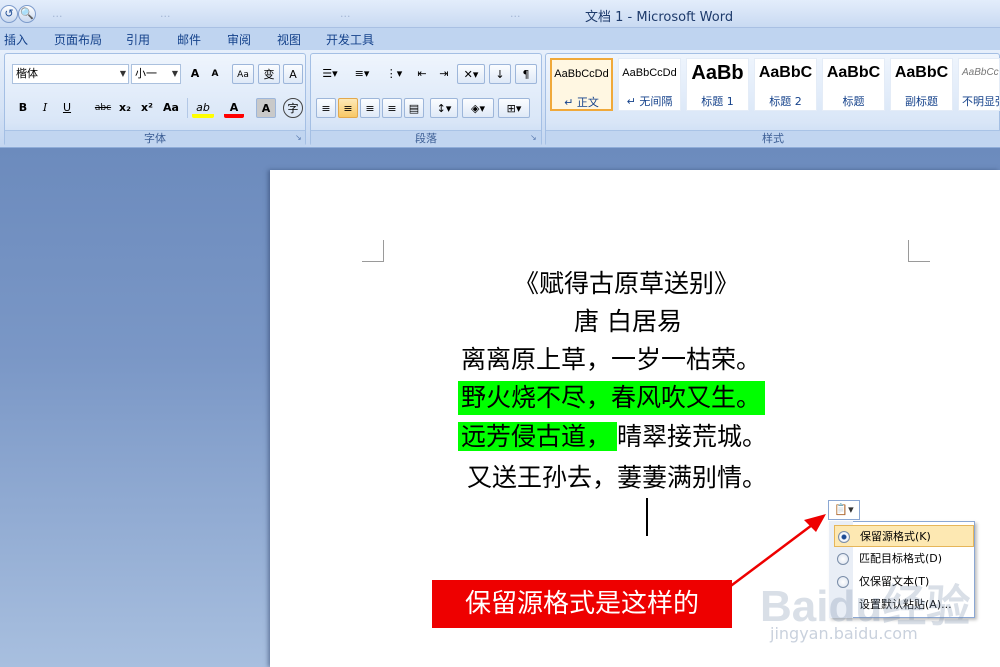 The width and height of the screenshot is (1000, 667). What do you see at coordinates (203, 108) in the screenshot?
I see `highlight-color-button: ab` at bounding box center [203, 108].